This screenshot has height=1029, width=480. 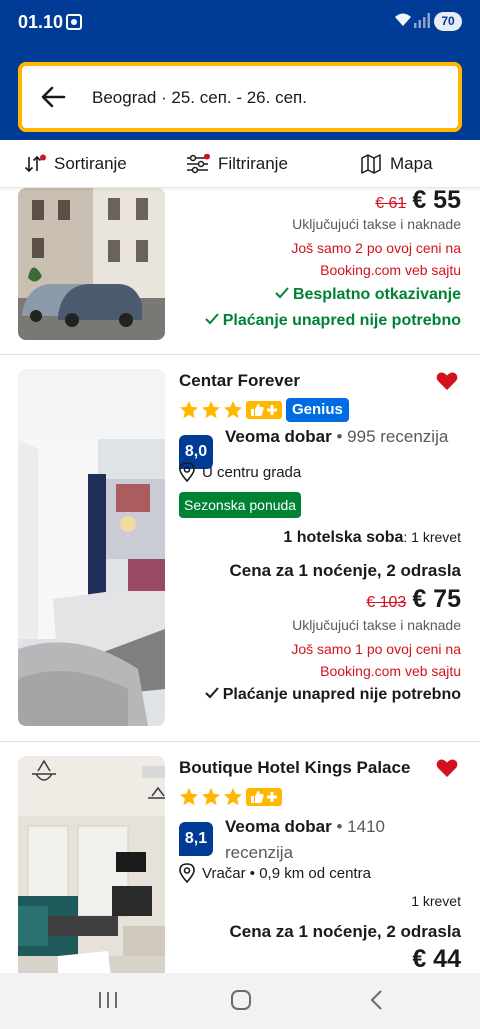 What do you see at coordinates (376, 248) in the screenshot?
I see `scarcity-note: Još samo 2 po ovoj ceni na` at bounding box center [376, 248].